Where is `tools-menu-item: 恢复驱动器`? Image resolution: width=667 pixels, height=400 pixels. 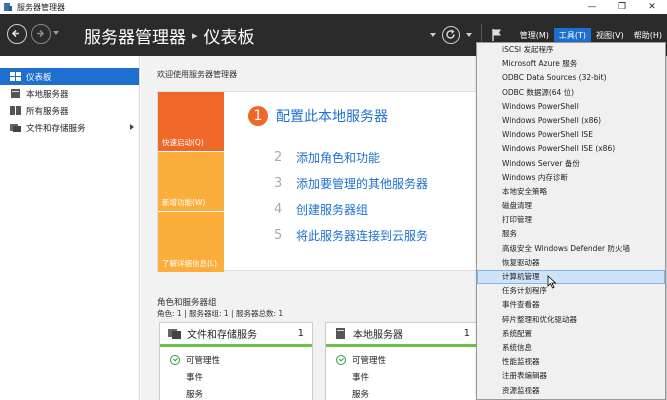
tools-menu-item: 恢复驱动器 is located at coordinates (571, 263).